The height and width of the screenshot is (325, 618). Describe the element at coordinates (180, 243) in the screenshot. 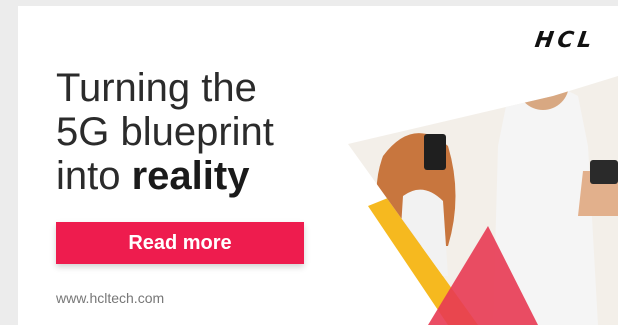

I see `read-more-button: Read more` at that location.